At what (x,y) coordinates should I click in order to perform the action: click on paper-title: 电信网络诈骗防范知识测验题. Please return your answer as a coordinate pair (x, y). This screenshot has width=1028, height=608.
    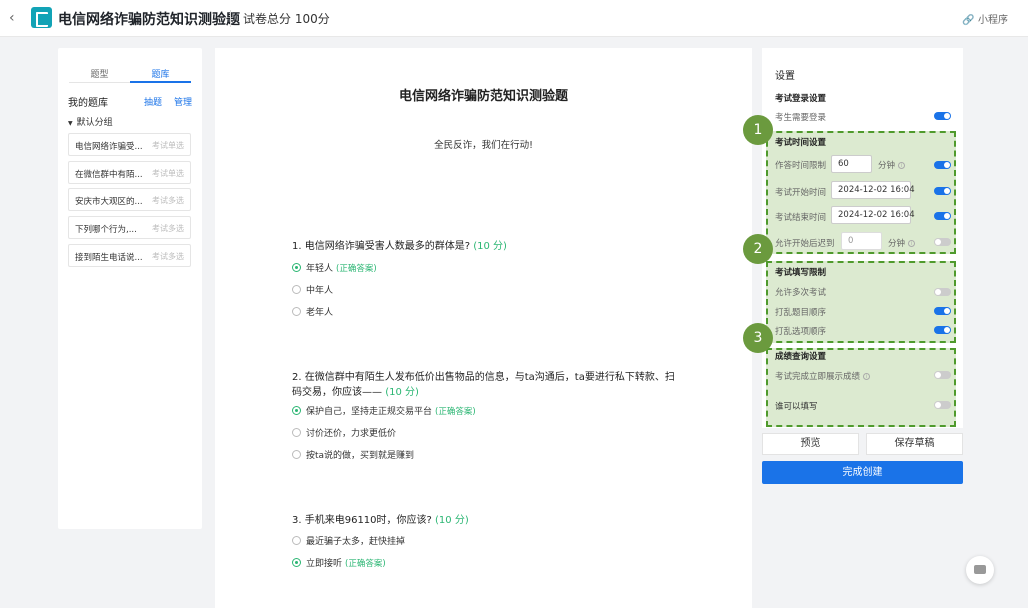
    Looking at the image, I should click on (483, 94).